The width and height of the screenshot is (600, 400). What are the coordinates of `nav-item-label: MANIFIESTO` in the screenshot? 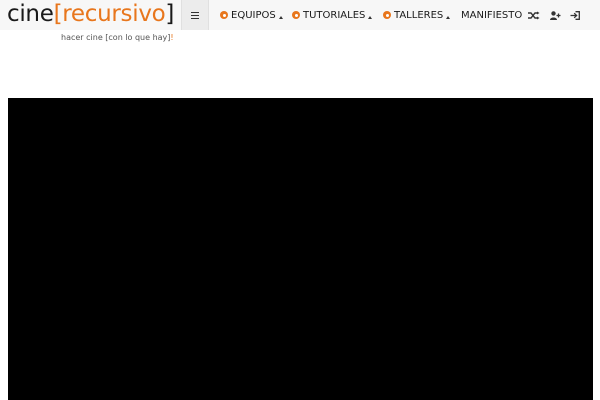 It's located at (492, 15).